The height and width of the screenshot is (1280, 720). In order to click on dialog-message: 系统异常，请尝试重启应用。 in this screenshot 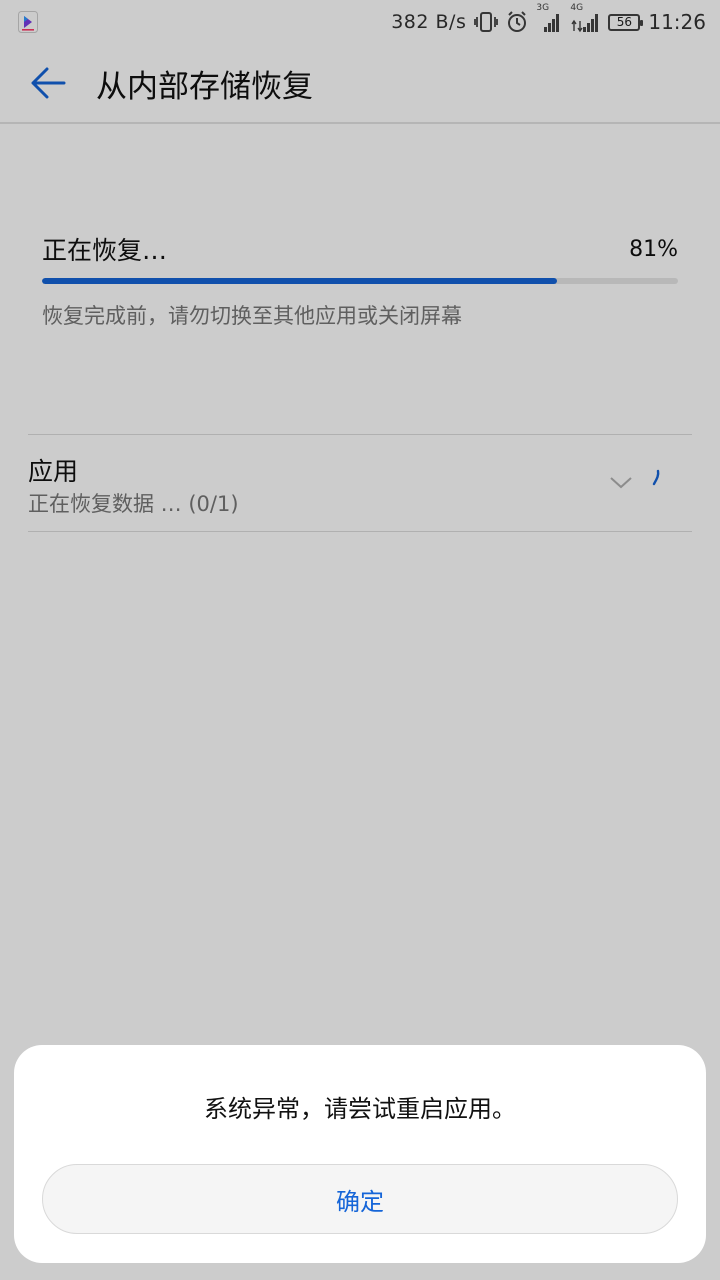, I will do `click(360, 1109)`.